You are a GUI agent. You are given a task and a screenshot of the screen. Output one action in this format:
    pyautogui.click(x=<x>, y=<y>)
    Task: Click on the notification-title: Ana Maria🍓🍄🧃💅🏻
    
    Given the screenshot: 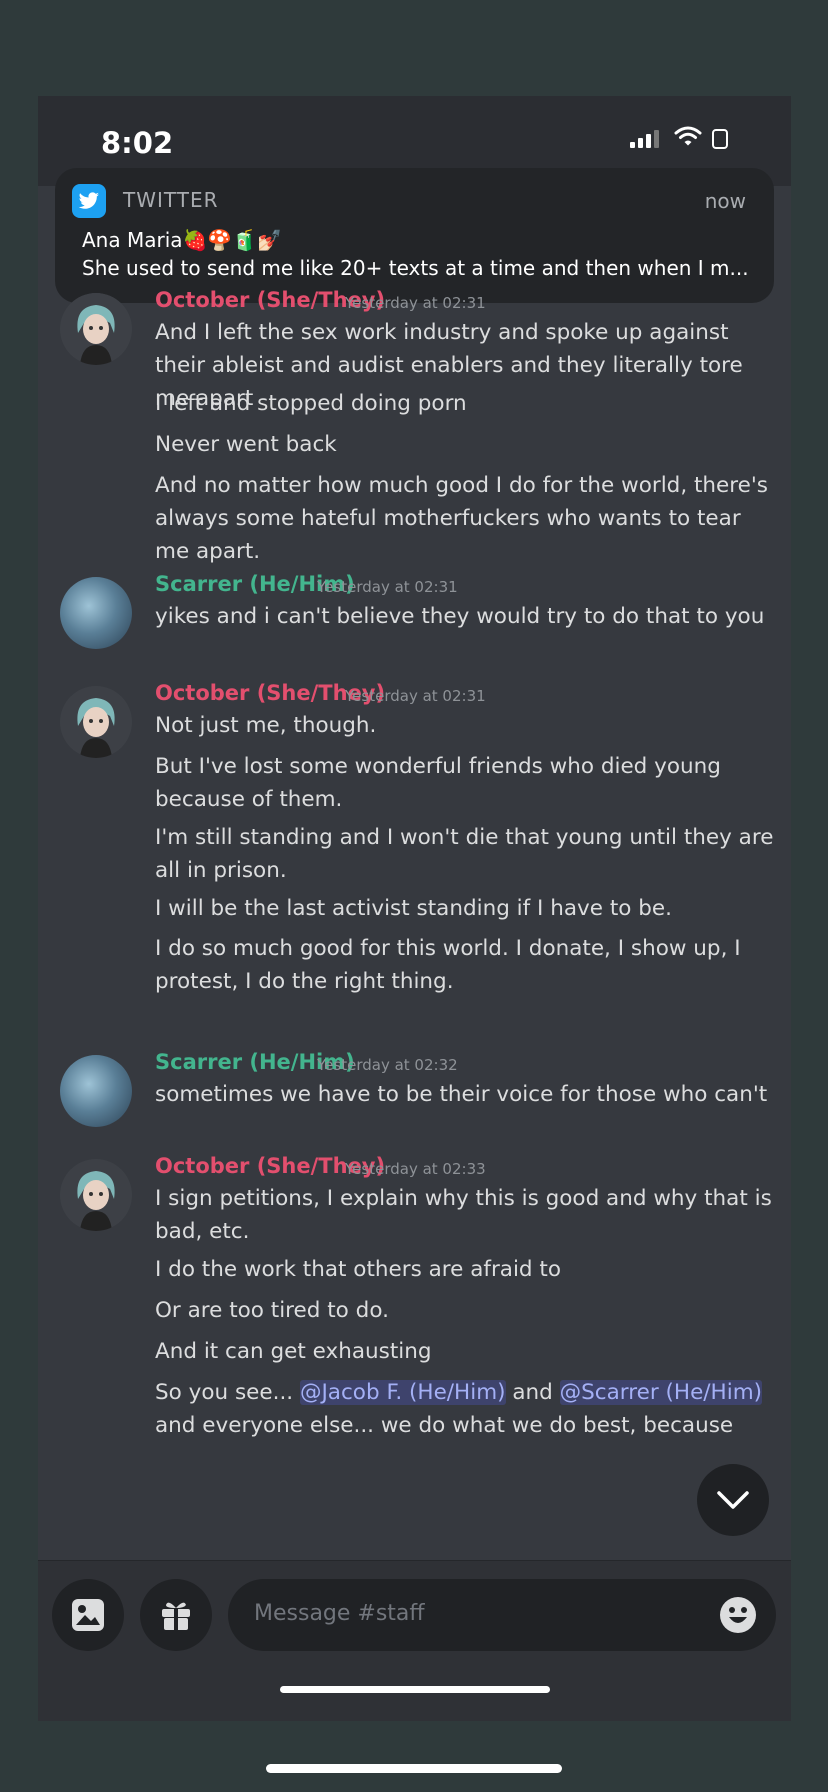 What is the action you would take?
    pyautogui.click(x=182, y=240)
    